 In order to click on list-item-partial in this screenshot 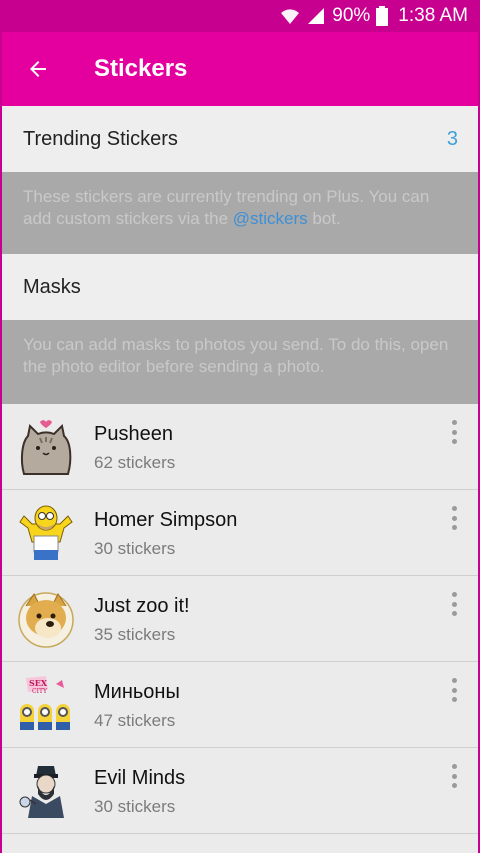, I will do `click(240, 843)`.